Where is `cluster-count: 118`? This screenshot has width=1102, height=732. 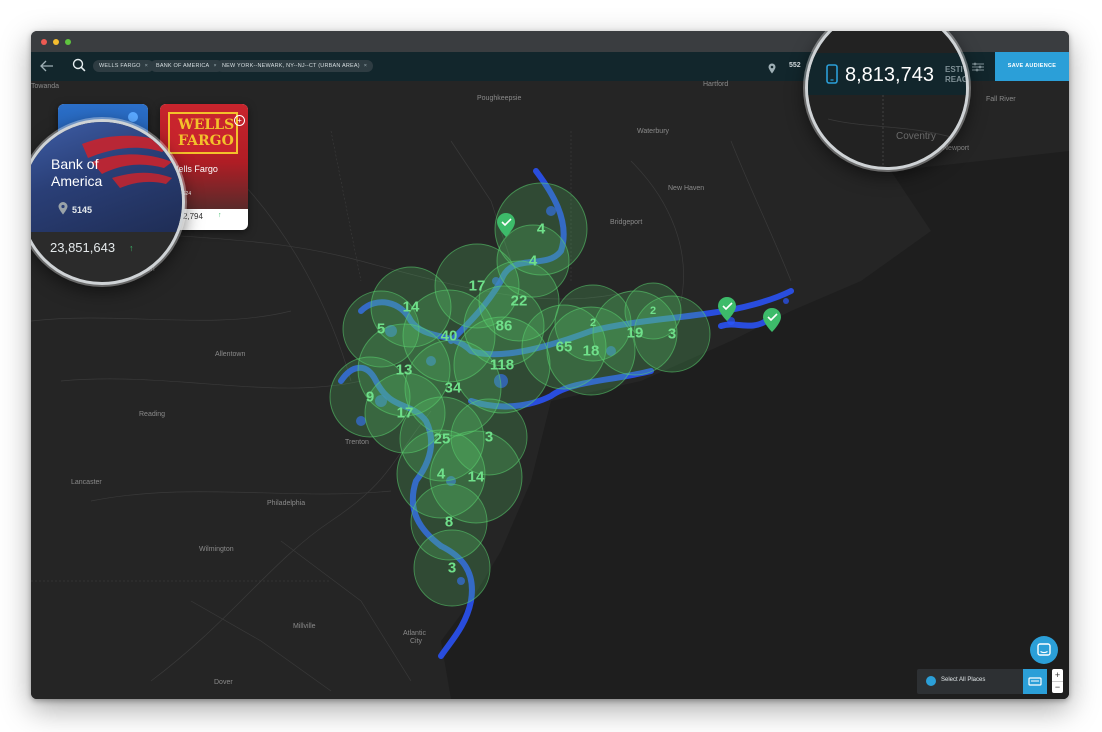
cluster-count: 118 is located at coordinates (502, 365).